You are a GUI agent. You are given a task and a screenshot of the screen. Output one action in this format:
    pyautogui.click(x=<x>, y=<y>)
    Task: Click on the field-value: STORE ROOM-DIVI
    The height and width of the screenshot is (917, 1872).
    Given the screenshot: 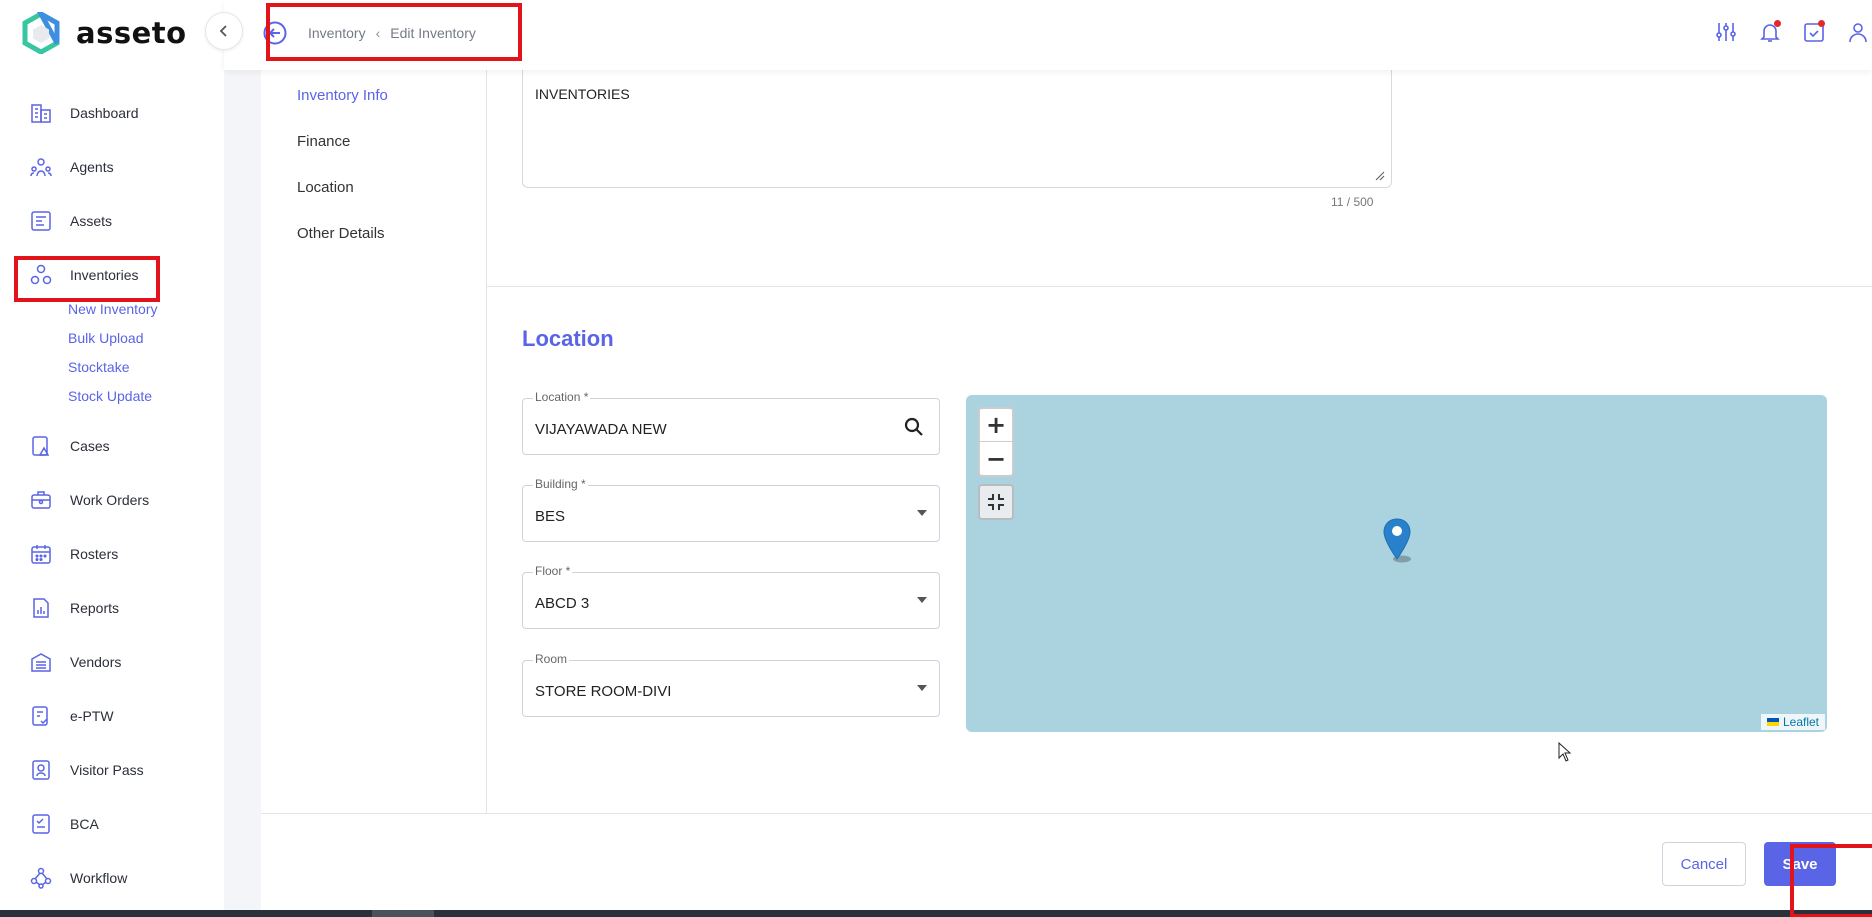 What is the action you would take?
    pyautogui.click(x=603, y=691)
    